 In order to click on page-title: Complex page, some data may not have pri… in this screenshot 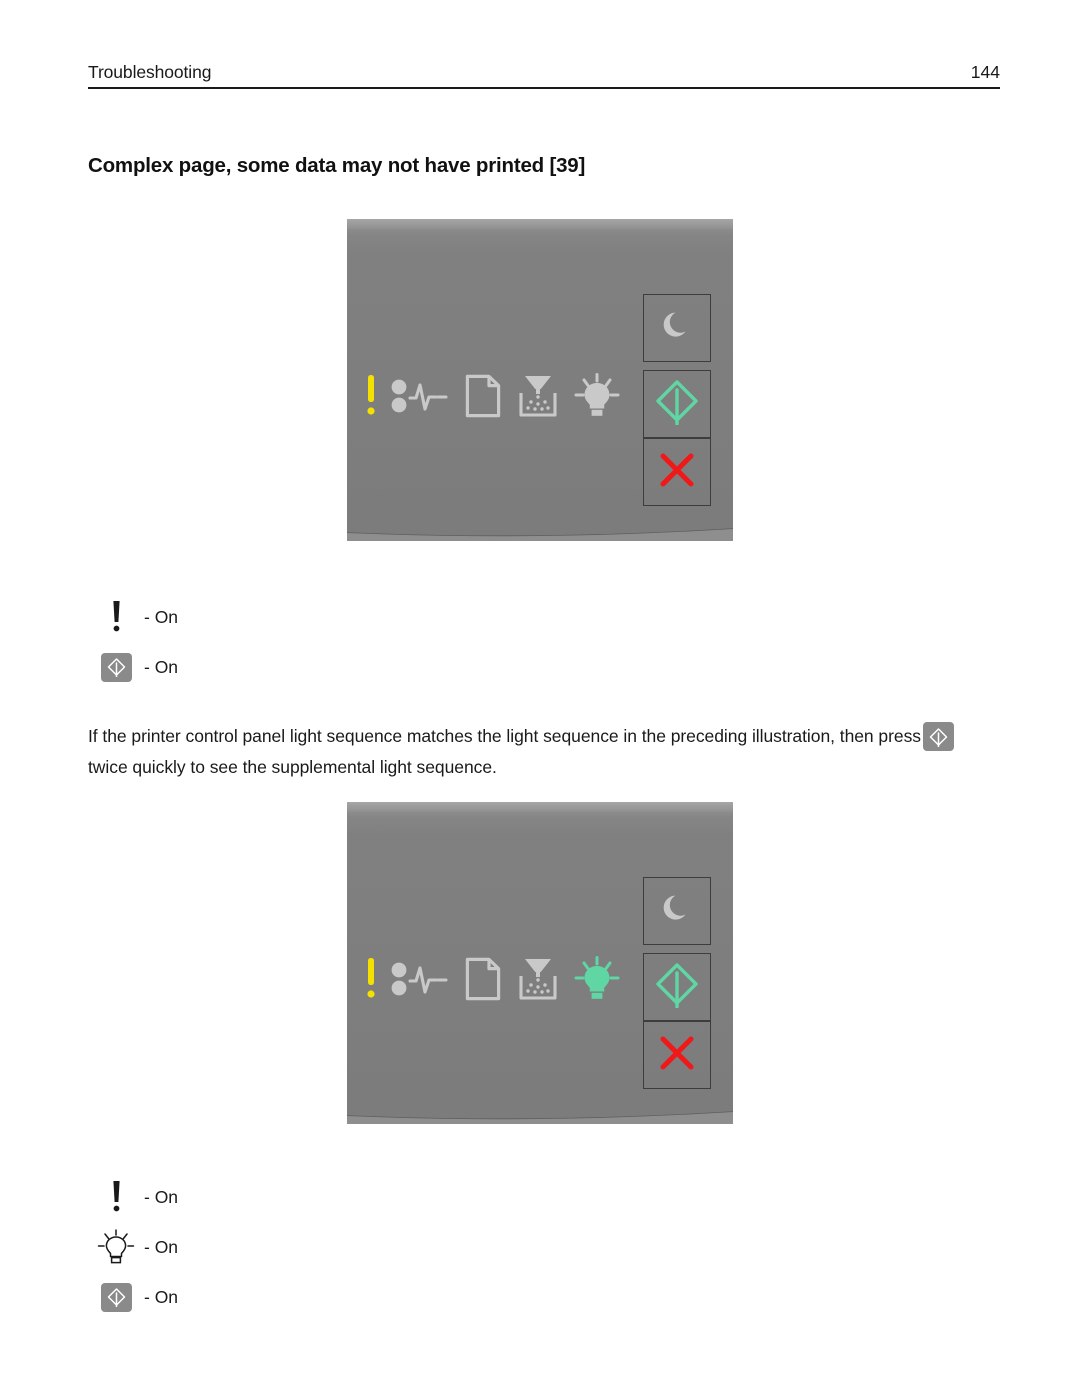, I will do `click(337, 165)`.